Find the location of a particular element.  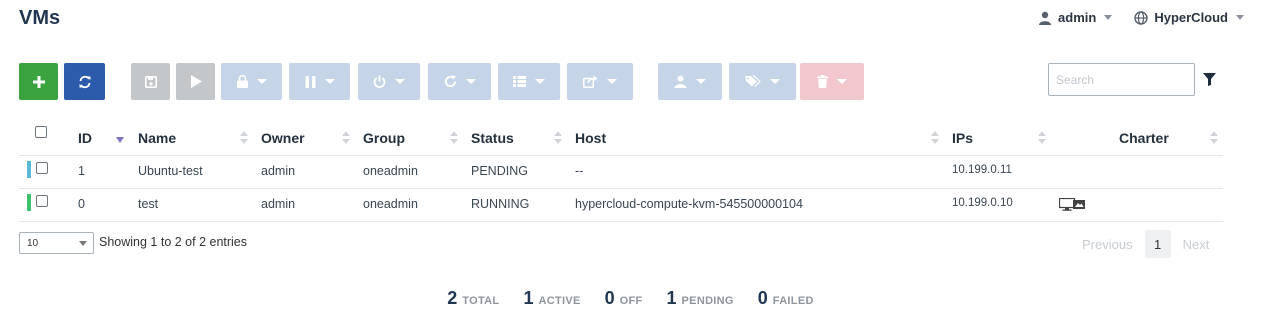

zone-menu: HyperCloud is located at coordinates (1189, 17).